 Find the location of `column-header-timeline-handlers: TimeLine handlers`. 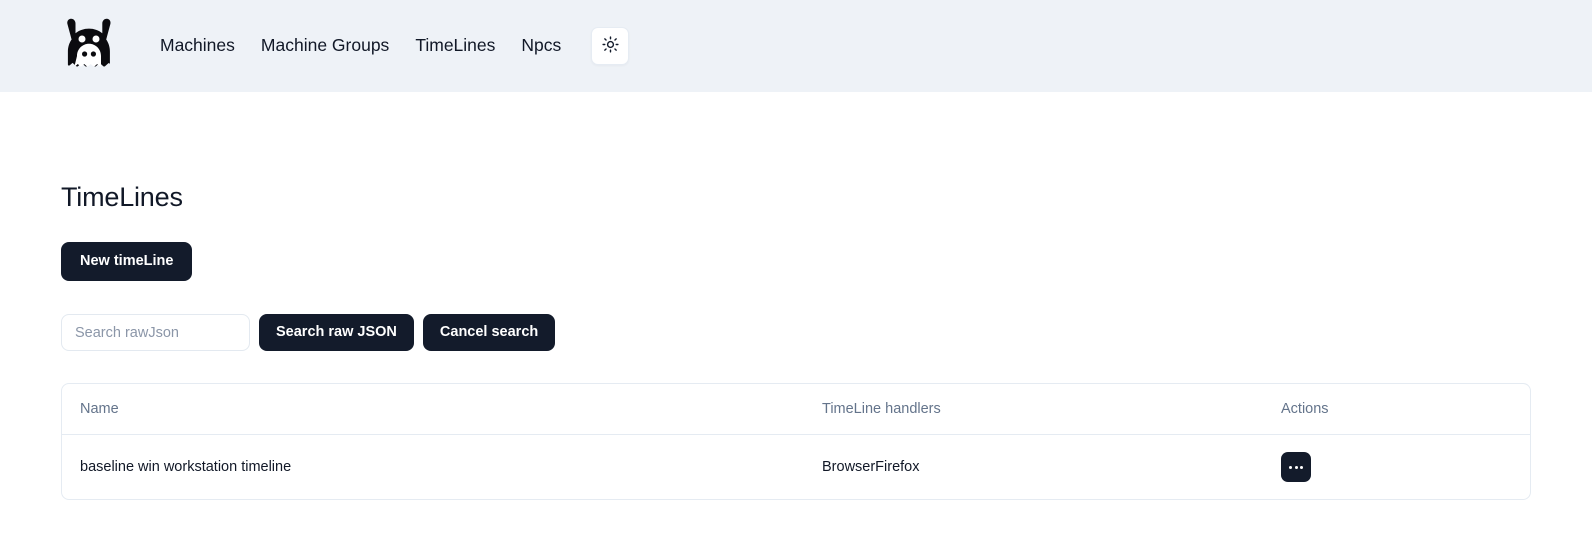

column-header-timeline-handlers: TimeLine handlers is located at coordinates (1051, 409).